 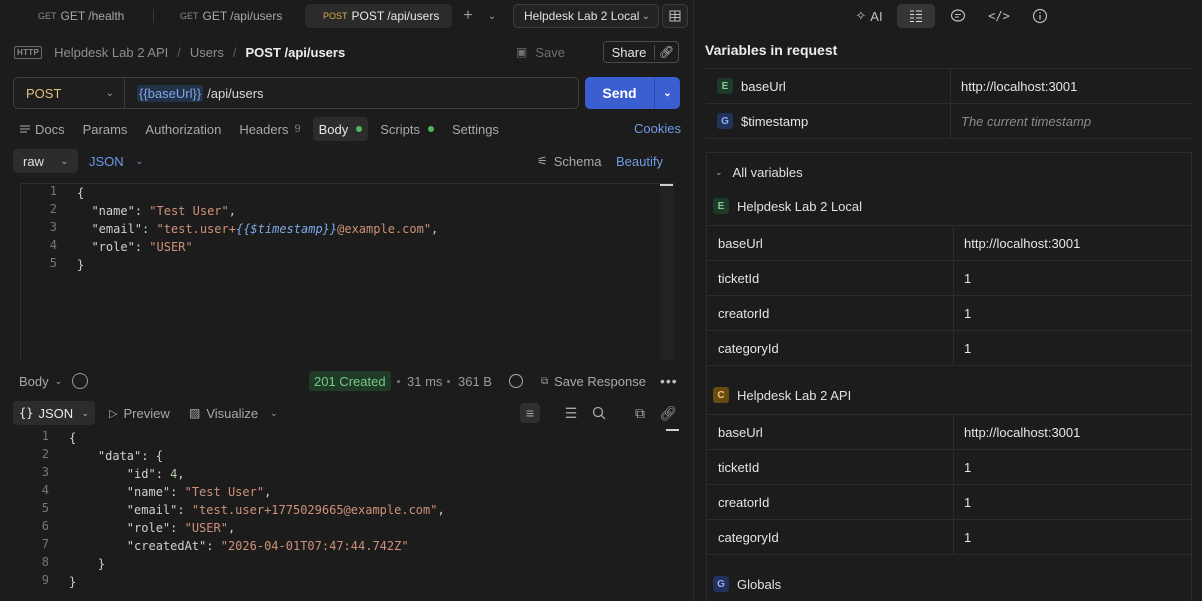 What do you see at coordinates (916, 16) in the screenshot?
I see `variables-panel-button` at bounding box center [916, 16].